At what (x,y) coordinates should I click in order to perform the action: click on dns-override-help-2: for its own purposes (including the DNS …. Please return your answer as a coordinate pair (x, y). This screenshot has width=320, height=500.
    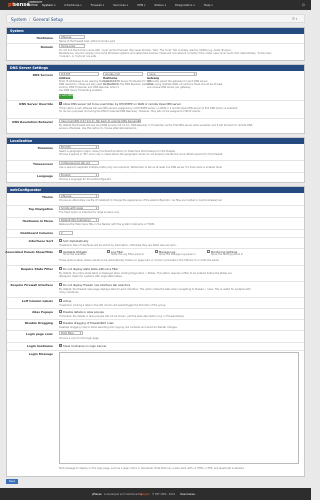
    Looking at the image, I should click on (130, 111).